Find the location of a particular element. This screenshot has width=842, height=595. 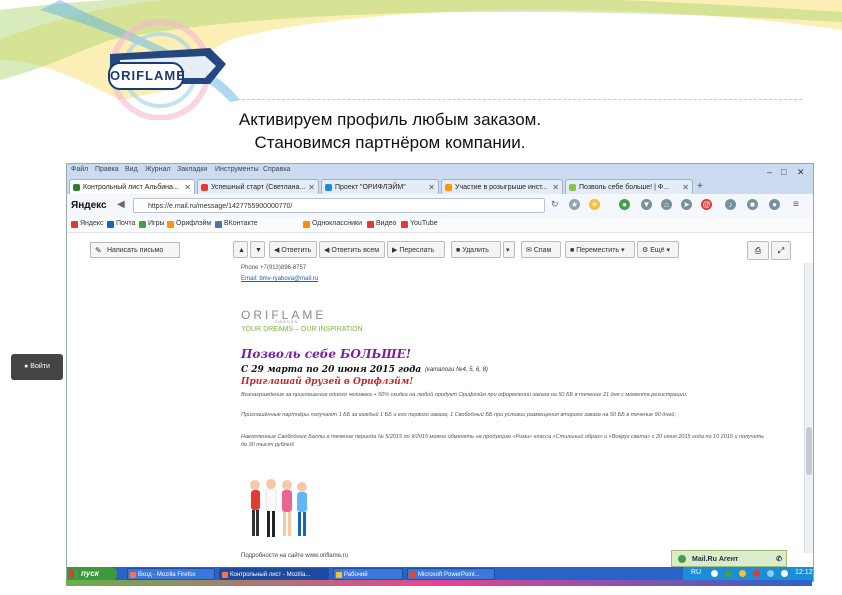

weather-icon: ☀ is located at coordinates (594, 204).